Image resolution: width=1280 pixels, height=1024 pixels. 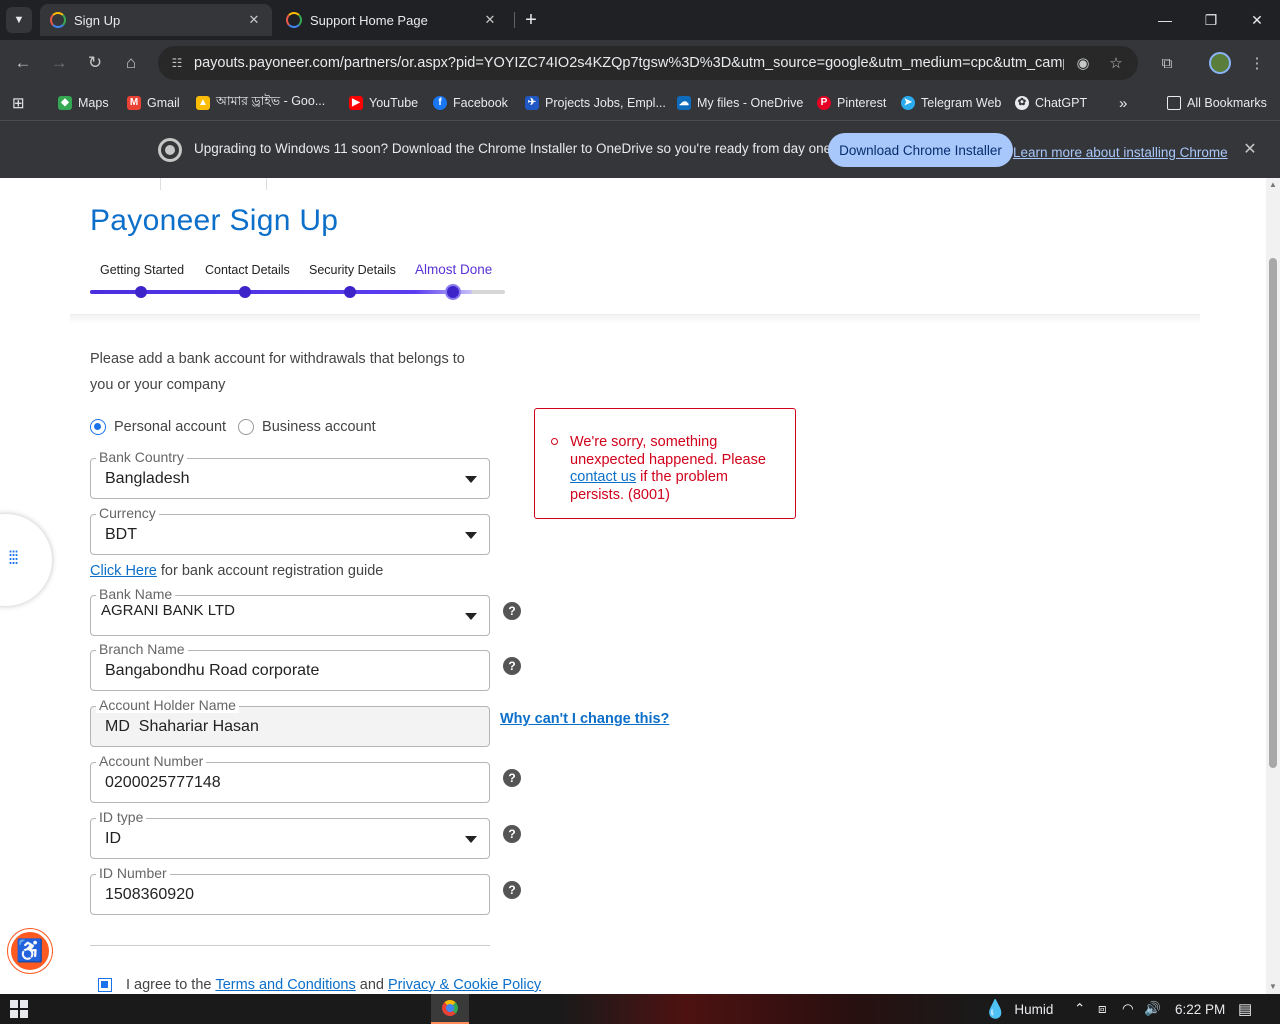 What do you see at coordinates (1257, 63) in the screenshot?
I see `menu-icon: ⋮` at bounding box center [1257, 63].